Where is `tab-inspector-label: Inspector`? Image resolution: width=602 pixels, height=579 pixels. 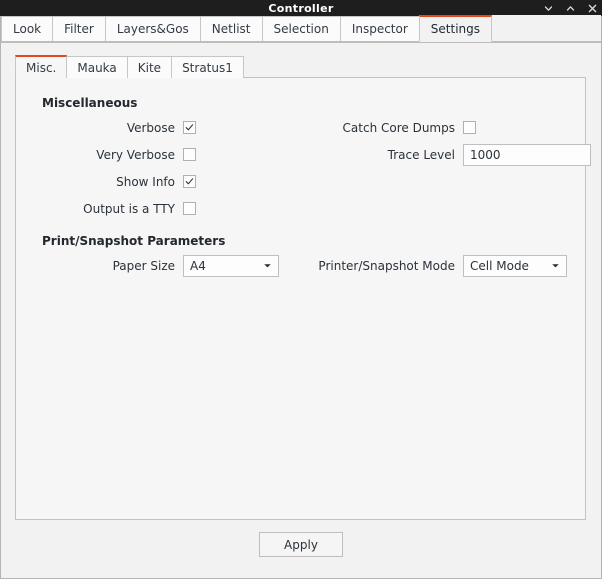
tab-inspector-label: Inspector is located at coordinates (379, 29).